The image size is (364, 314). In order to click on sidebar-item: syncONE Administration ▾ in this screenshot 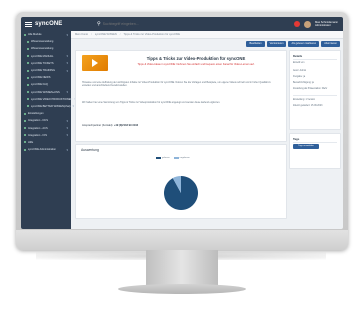, I will do `click(46, 149)`.